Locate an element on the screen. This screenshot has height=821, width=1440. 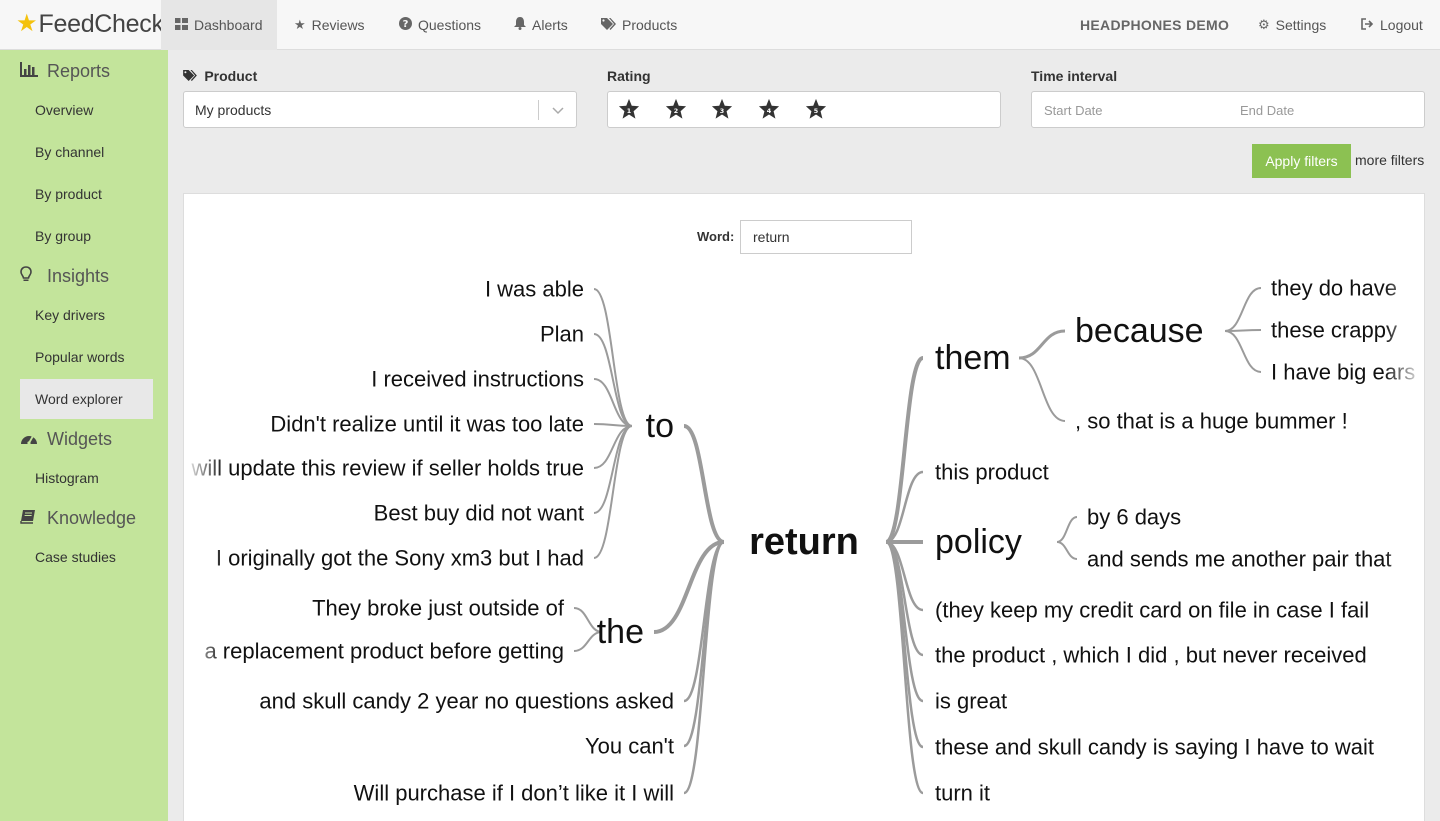
left-leaf-phrase: Plan is located at coordinates (562, 334).